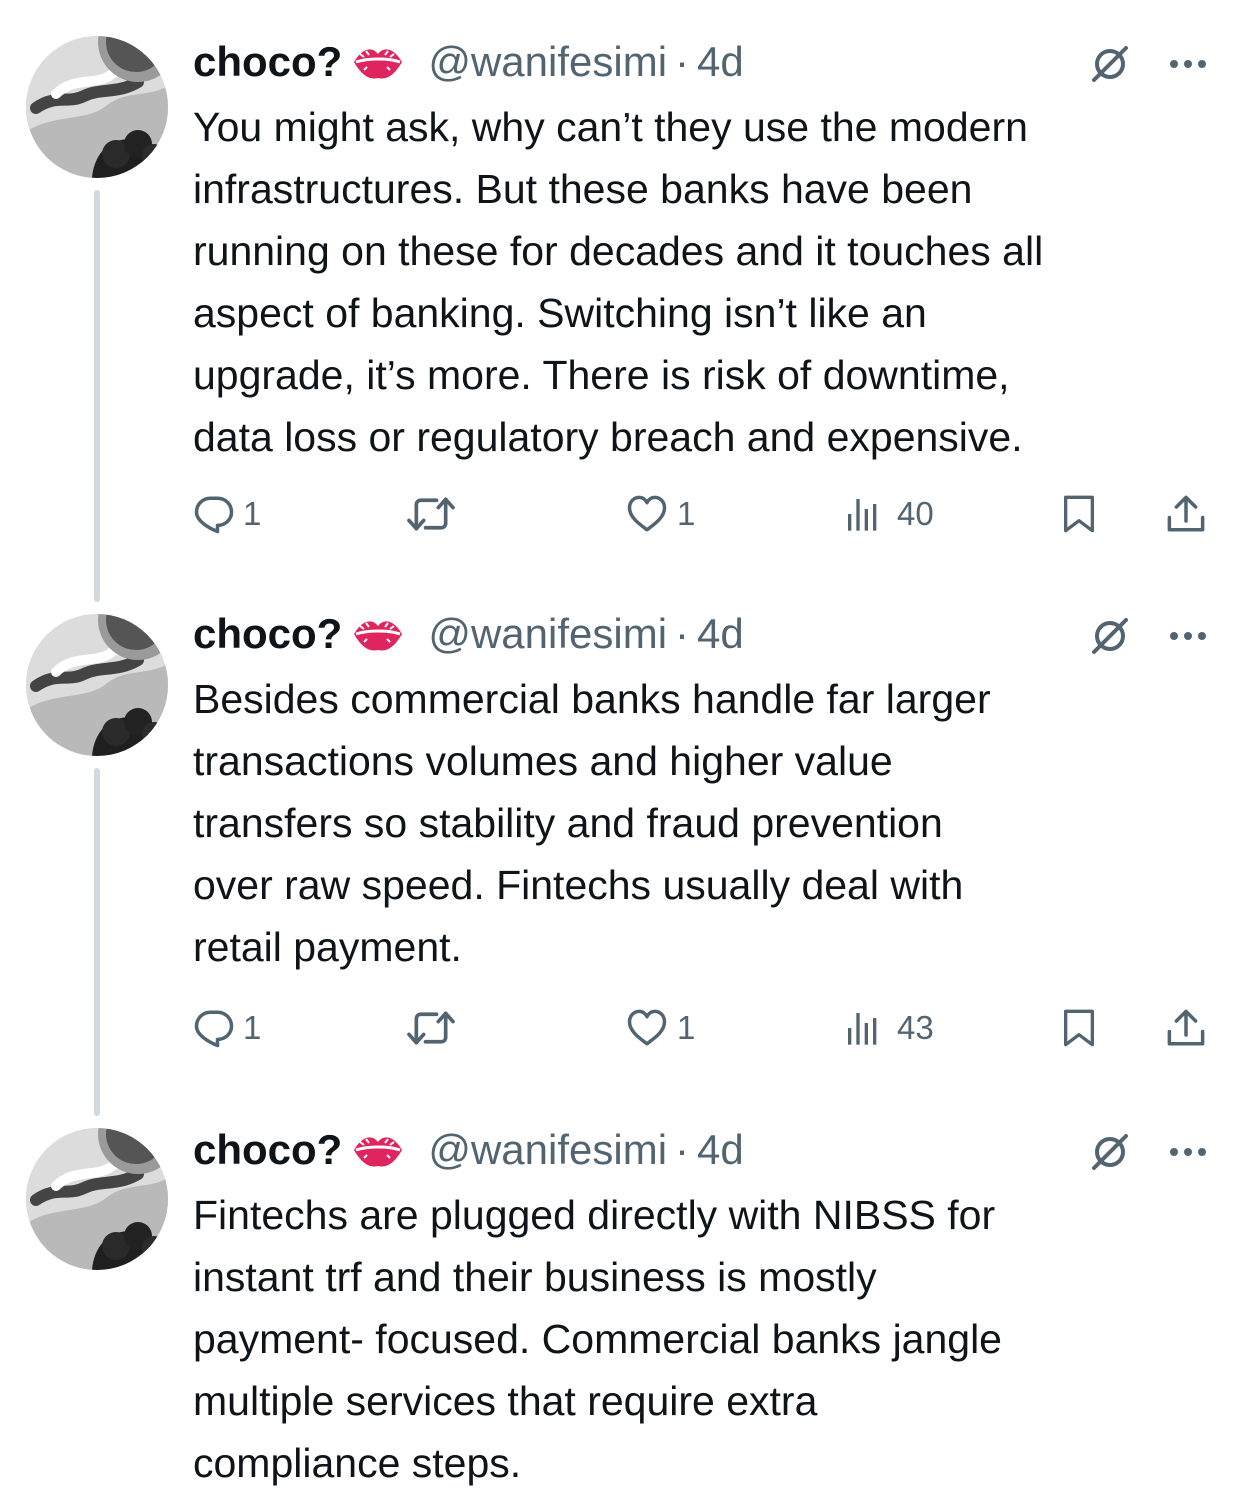 This screenshot has width=1242, height=1506. I want to click on action-bar: 1 1 40, so click(703, 514).